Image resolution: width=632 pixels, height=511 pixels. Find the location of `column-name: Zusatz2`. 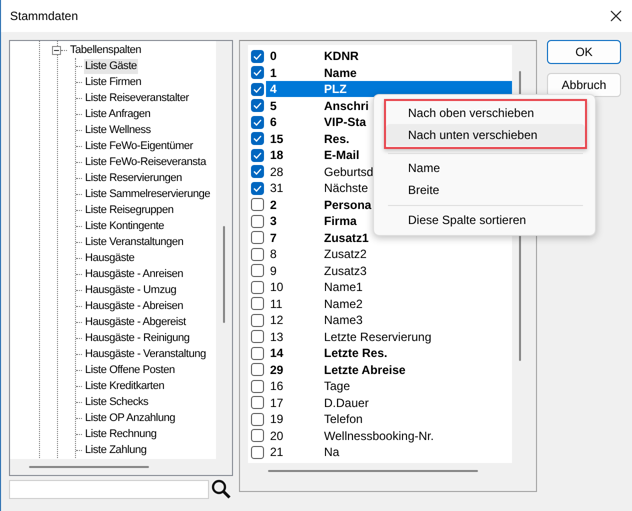

column-name: Zusatz2 is located at coordinates (345, 254).